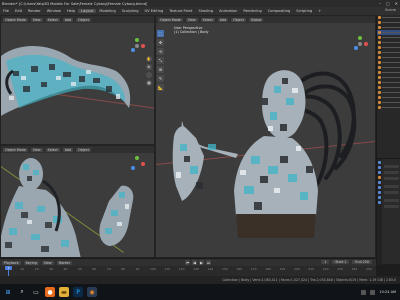  Describe the element at coordinates (92, 292) in the screenshot. I see `blender-icon: ◉` at that location.